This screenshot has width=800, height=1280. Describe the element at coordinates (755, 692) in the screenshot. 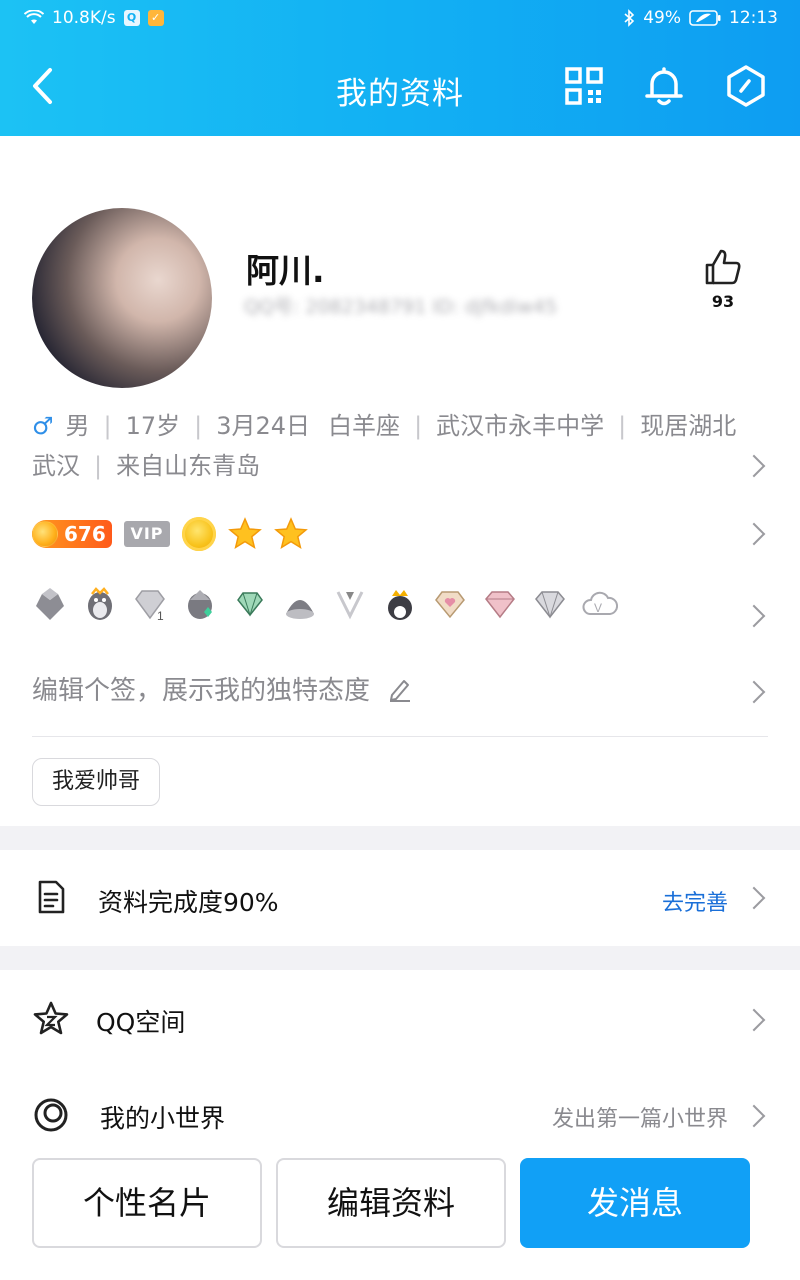

I see `signature-chevron-icon` at that location.